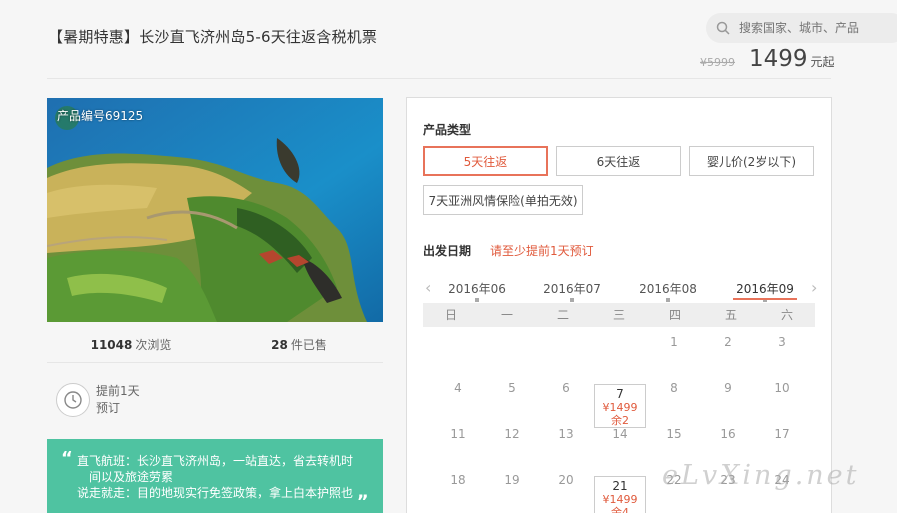 The image size is (897, 513). I want to click on month-label: 2016年08, so click(668, 289).